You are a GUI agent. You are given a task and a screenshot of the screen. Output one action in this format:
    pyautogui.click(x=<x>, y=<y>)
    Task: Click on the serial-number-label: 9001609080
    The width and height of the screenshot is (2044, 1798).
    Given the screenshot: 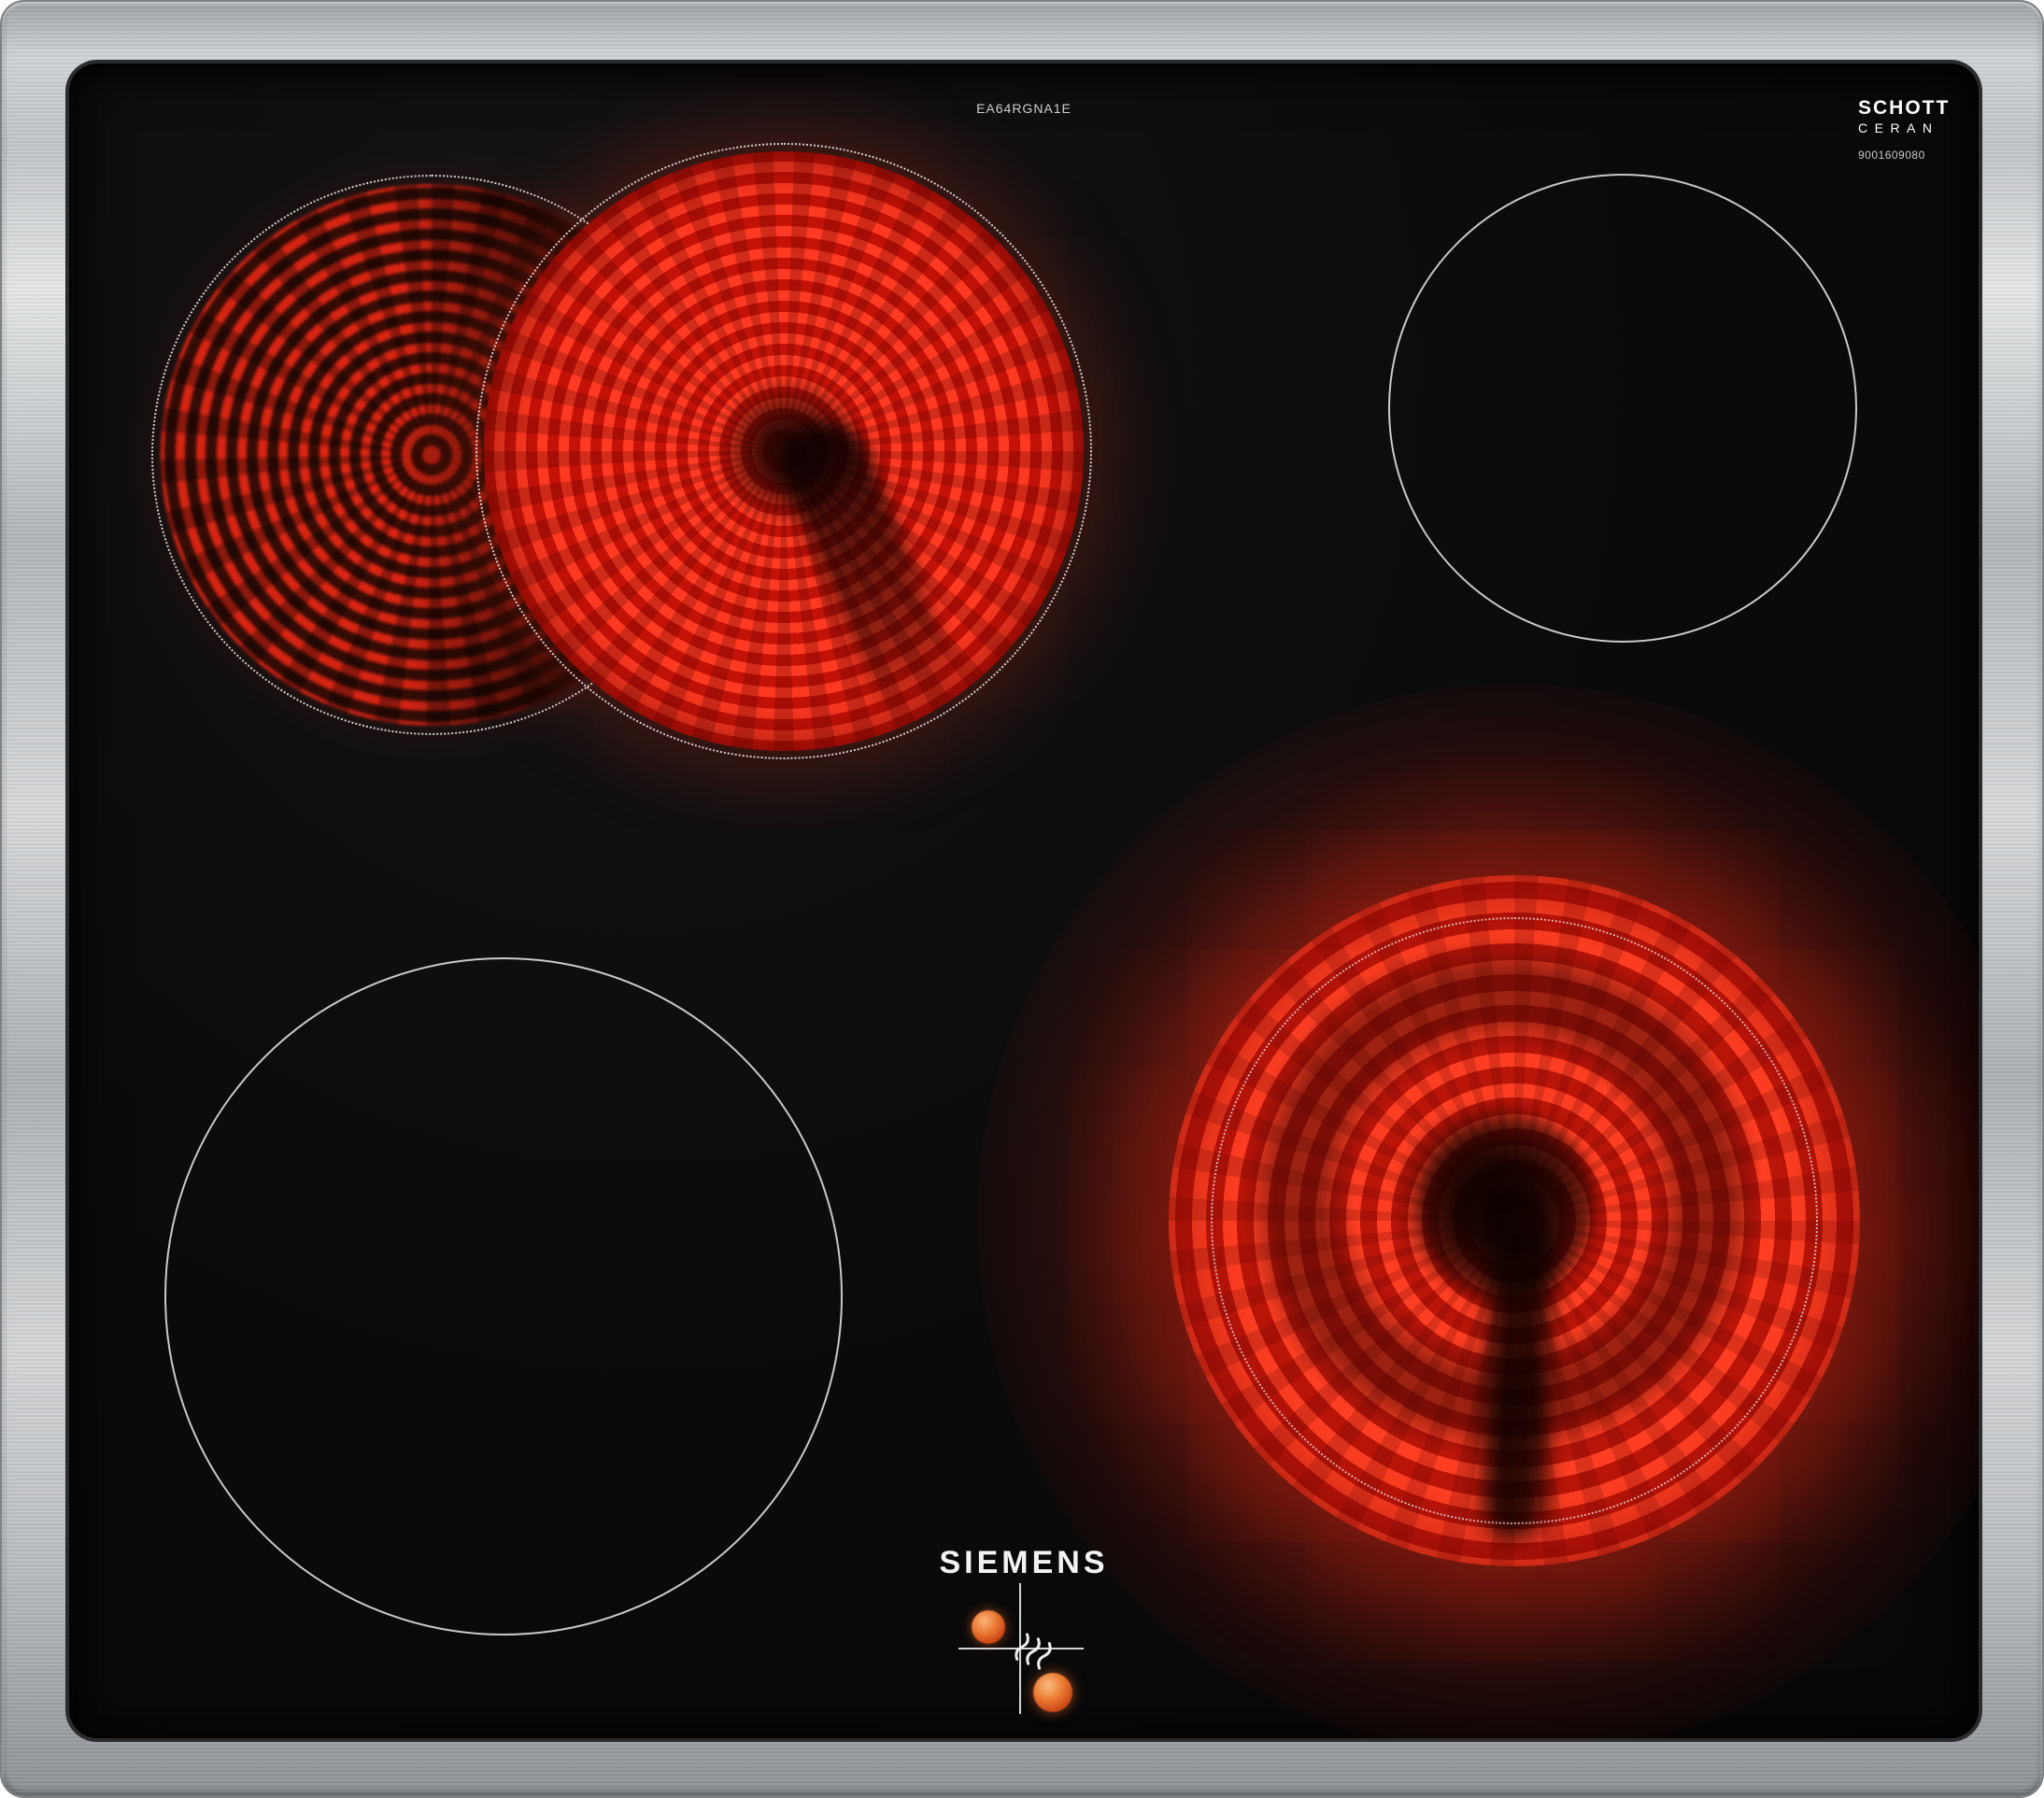 What is the action you would take?
    pyautogui.click(x=1891, y=156)
    